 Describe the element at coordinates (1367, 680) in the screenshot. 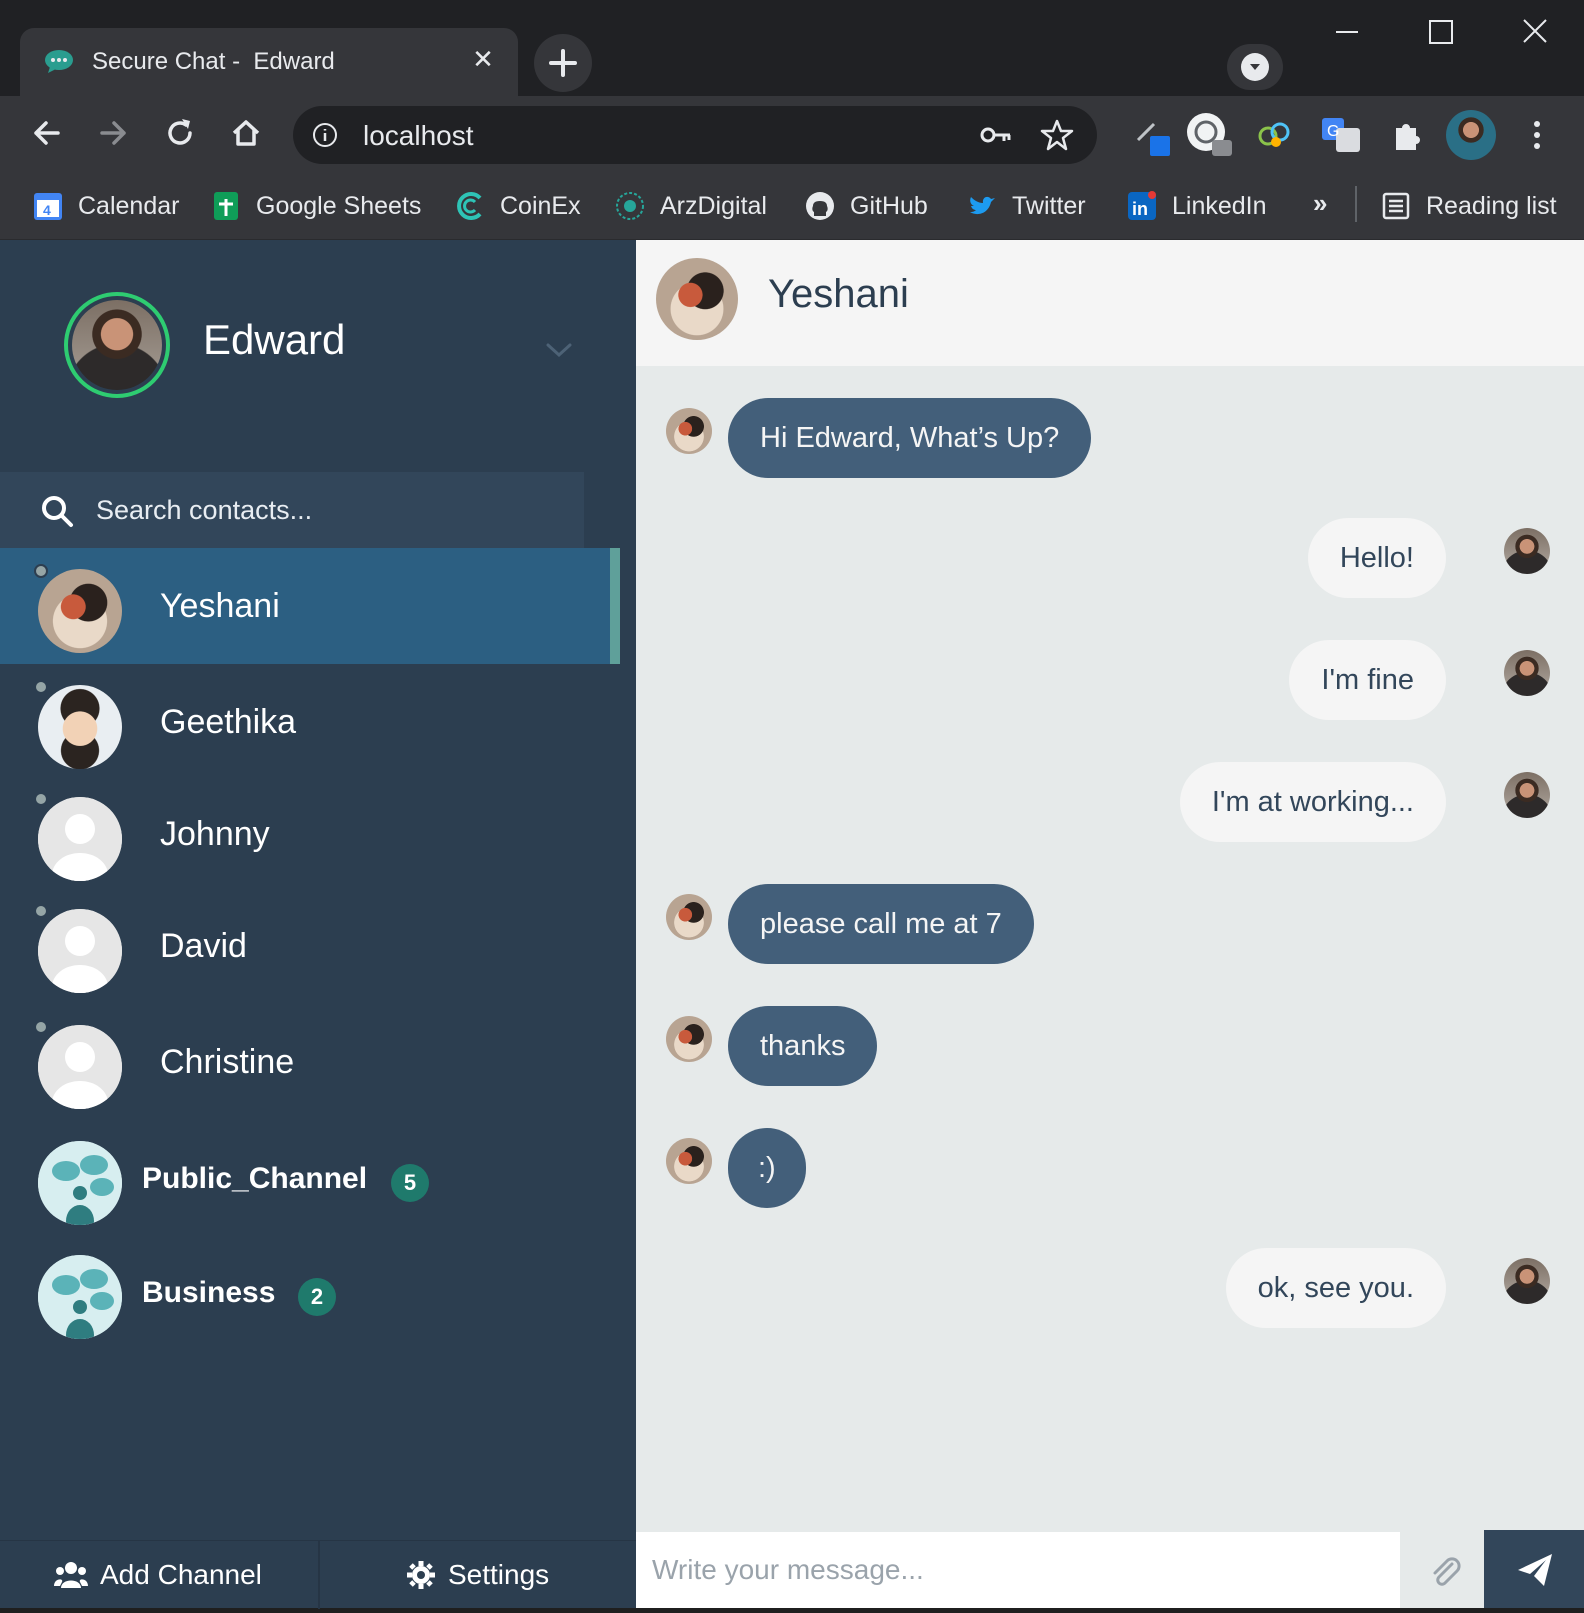

I see `message-bubble-outgoing: I'm fine` at that location.